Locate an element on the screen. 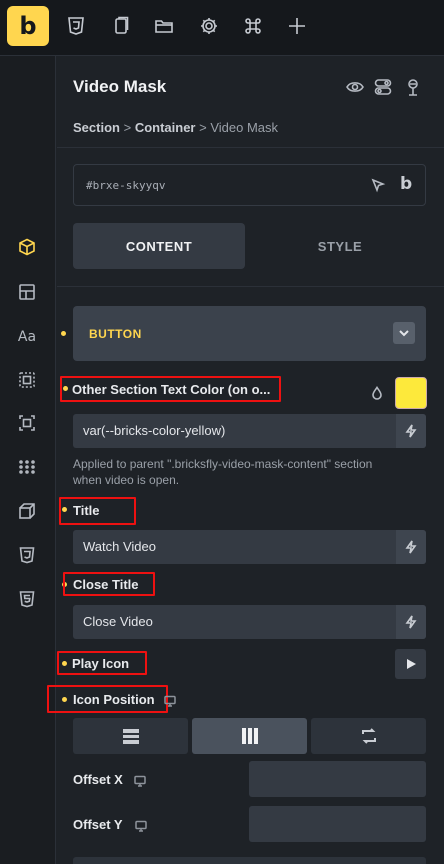  breadcrumb-section: Section is located at coordinates (96, 127).